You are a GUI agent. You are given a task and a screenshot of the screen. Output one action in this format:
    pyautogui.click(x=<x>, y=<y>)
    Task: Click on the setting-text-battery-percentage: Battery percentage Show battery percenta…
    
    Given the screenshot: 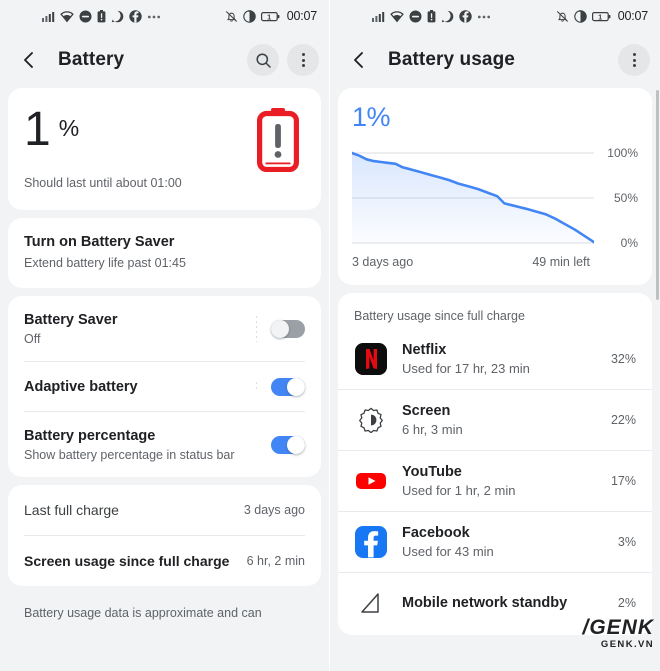 What is the action you would take?
    pyautogui.click(x=147, y=445)
    